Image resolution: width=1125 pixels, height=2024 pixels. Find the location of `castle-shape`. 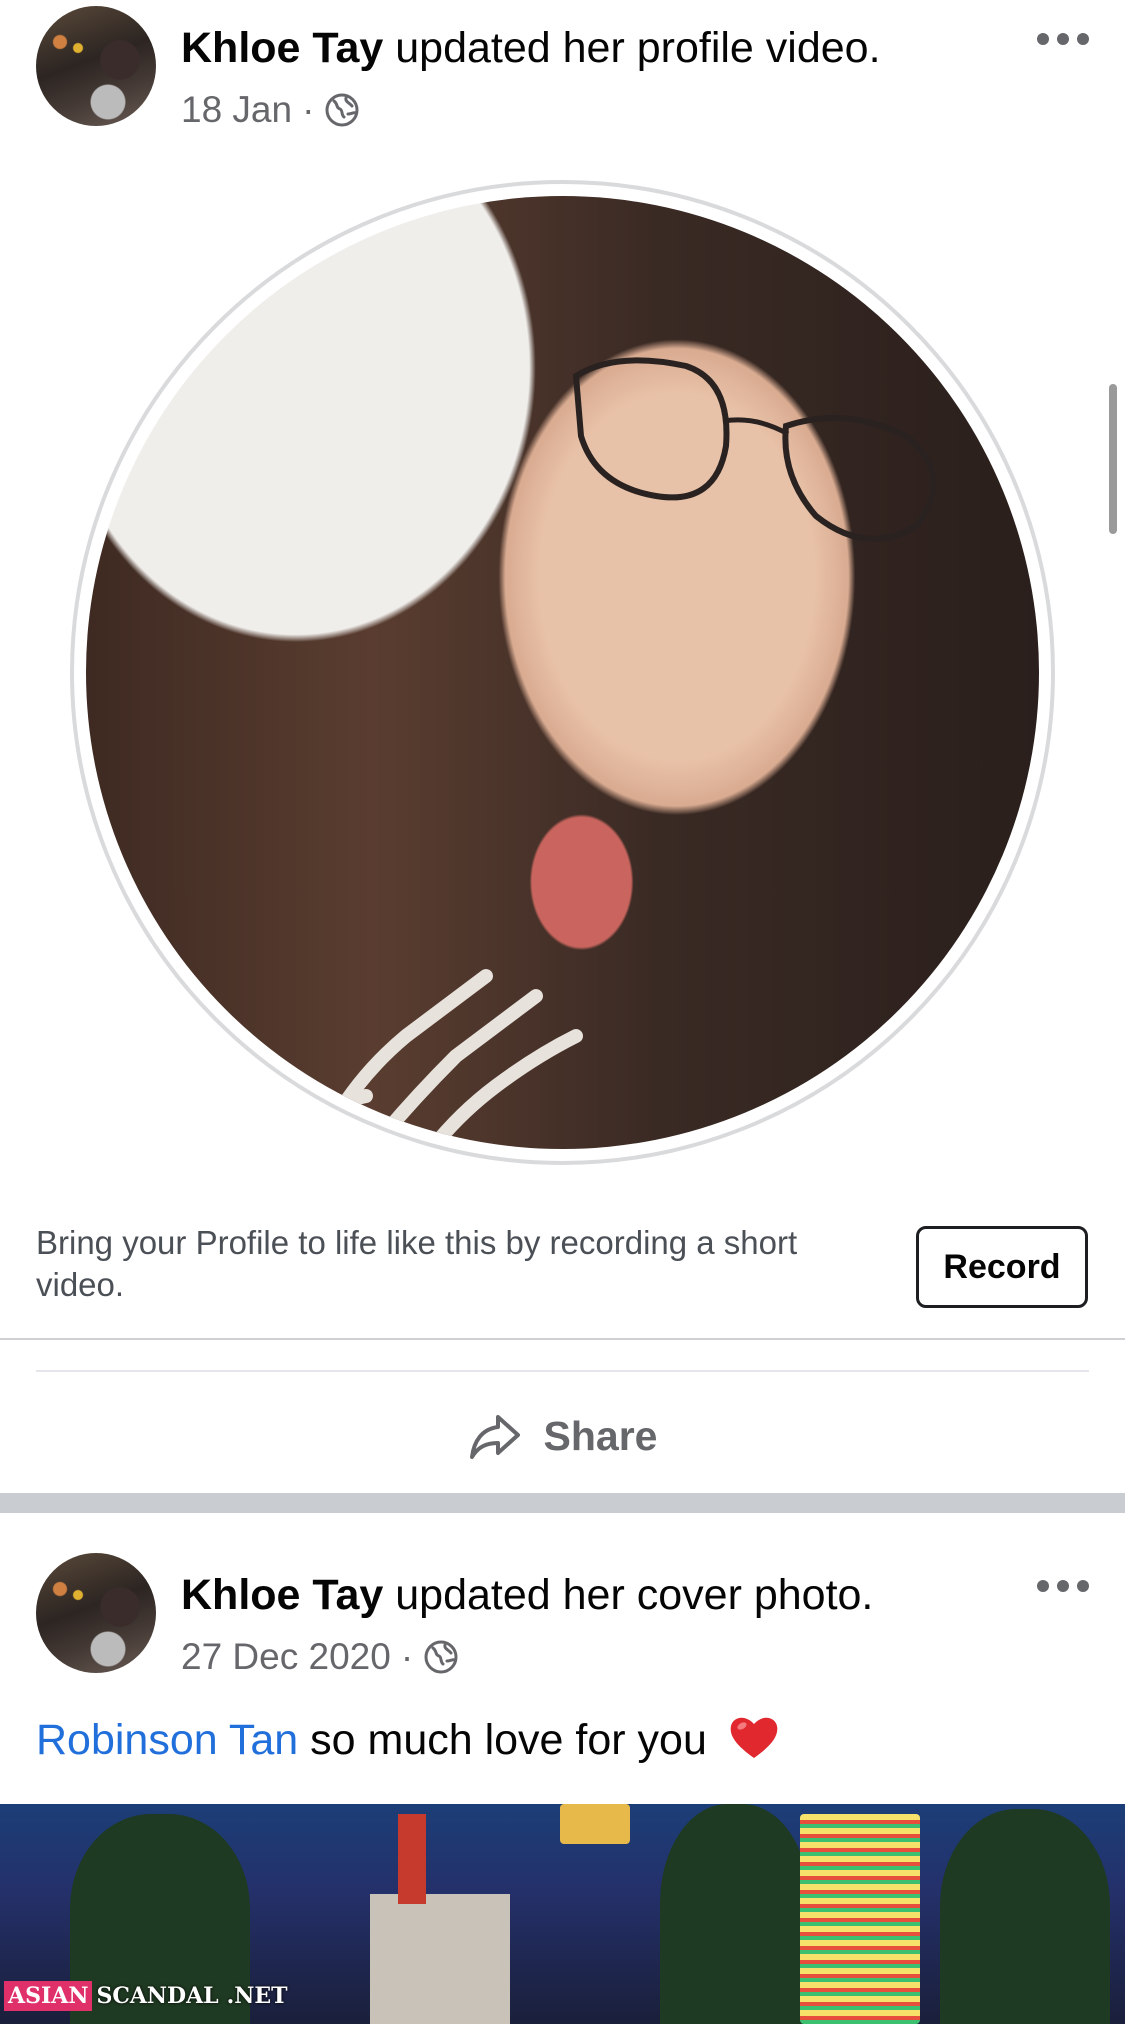

castle-shape is located at coordinates (440, 1959).